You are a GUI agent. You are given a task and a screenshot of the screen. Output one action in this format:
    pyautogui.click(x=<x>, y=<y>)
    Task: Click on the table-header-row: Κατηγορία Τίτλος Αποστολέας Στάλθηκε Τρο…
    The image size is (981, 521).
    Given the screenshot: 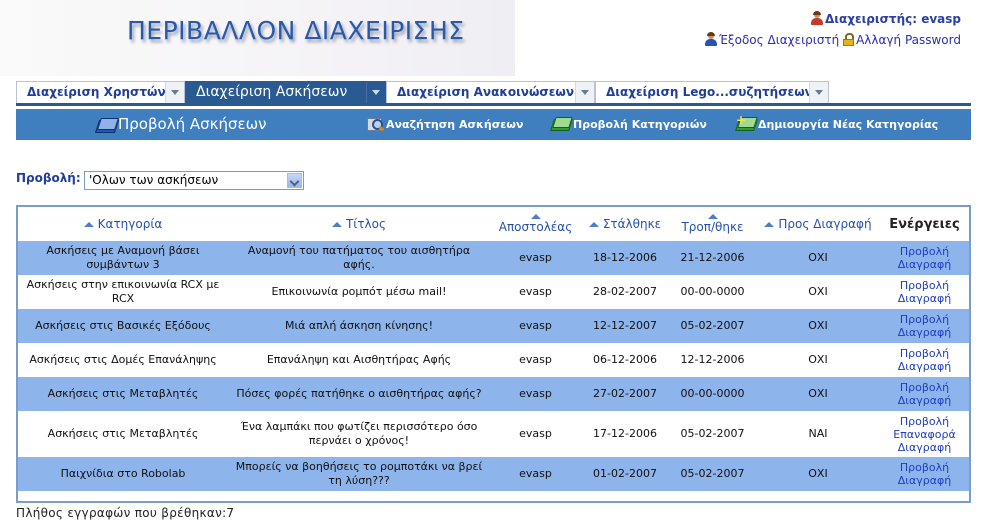 What is the action you would take?
    pyautogui.click(x=493, y=224)
    